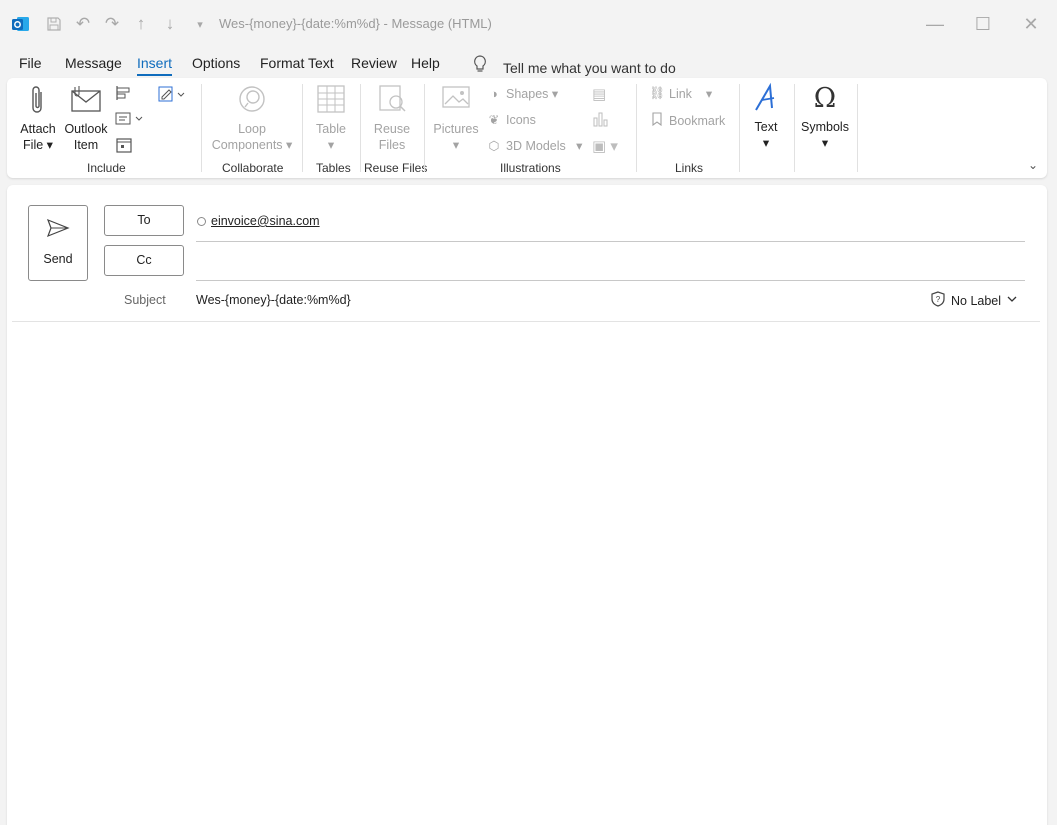 Image resolution: width=1057 pixels, height=825 pixels. I want to click on cc-field, so click(610, 265).